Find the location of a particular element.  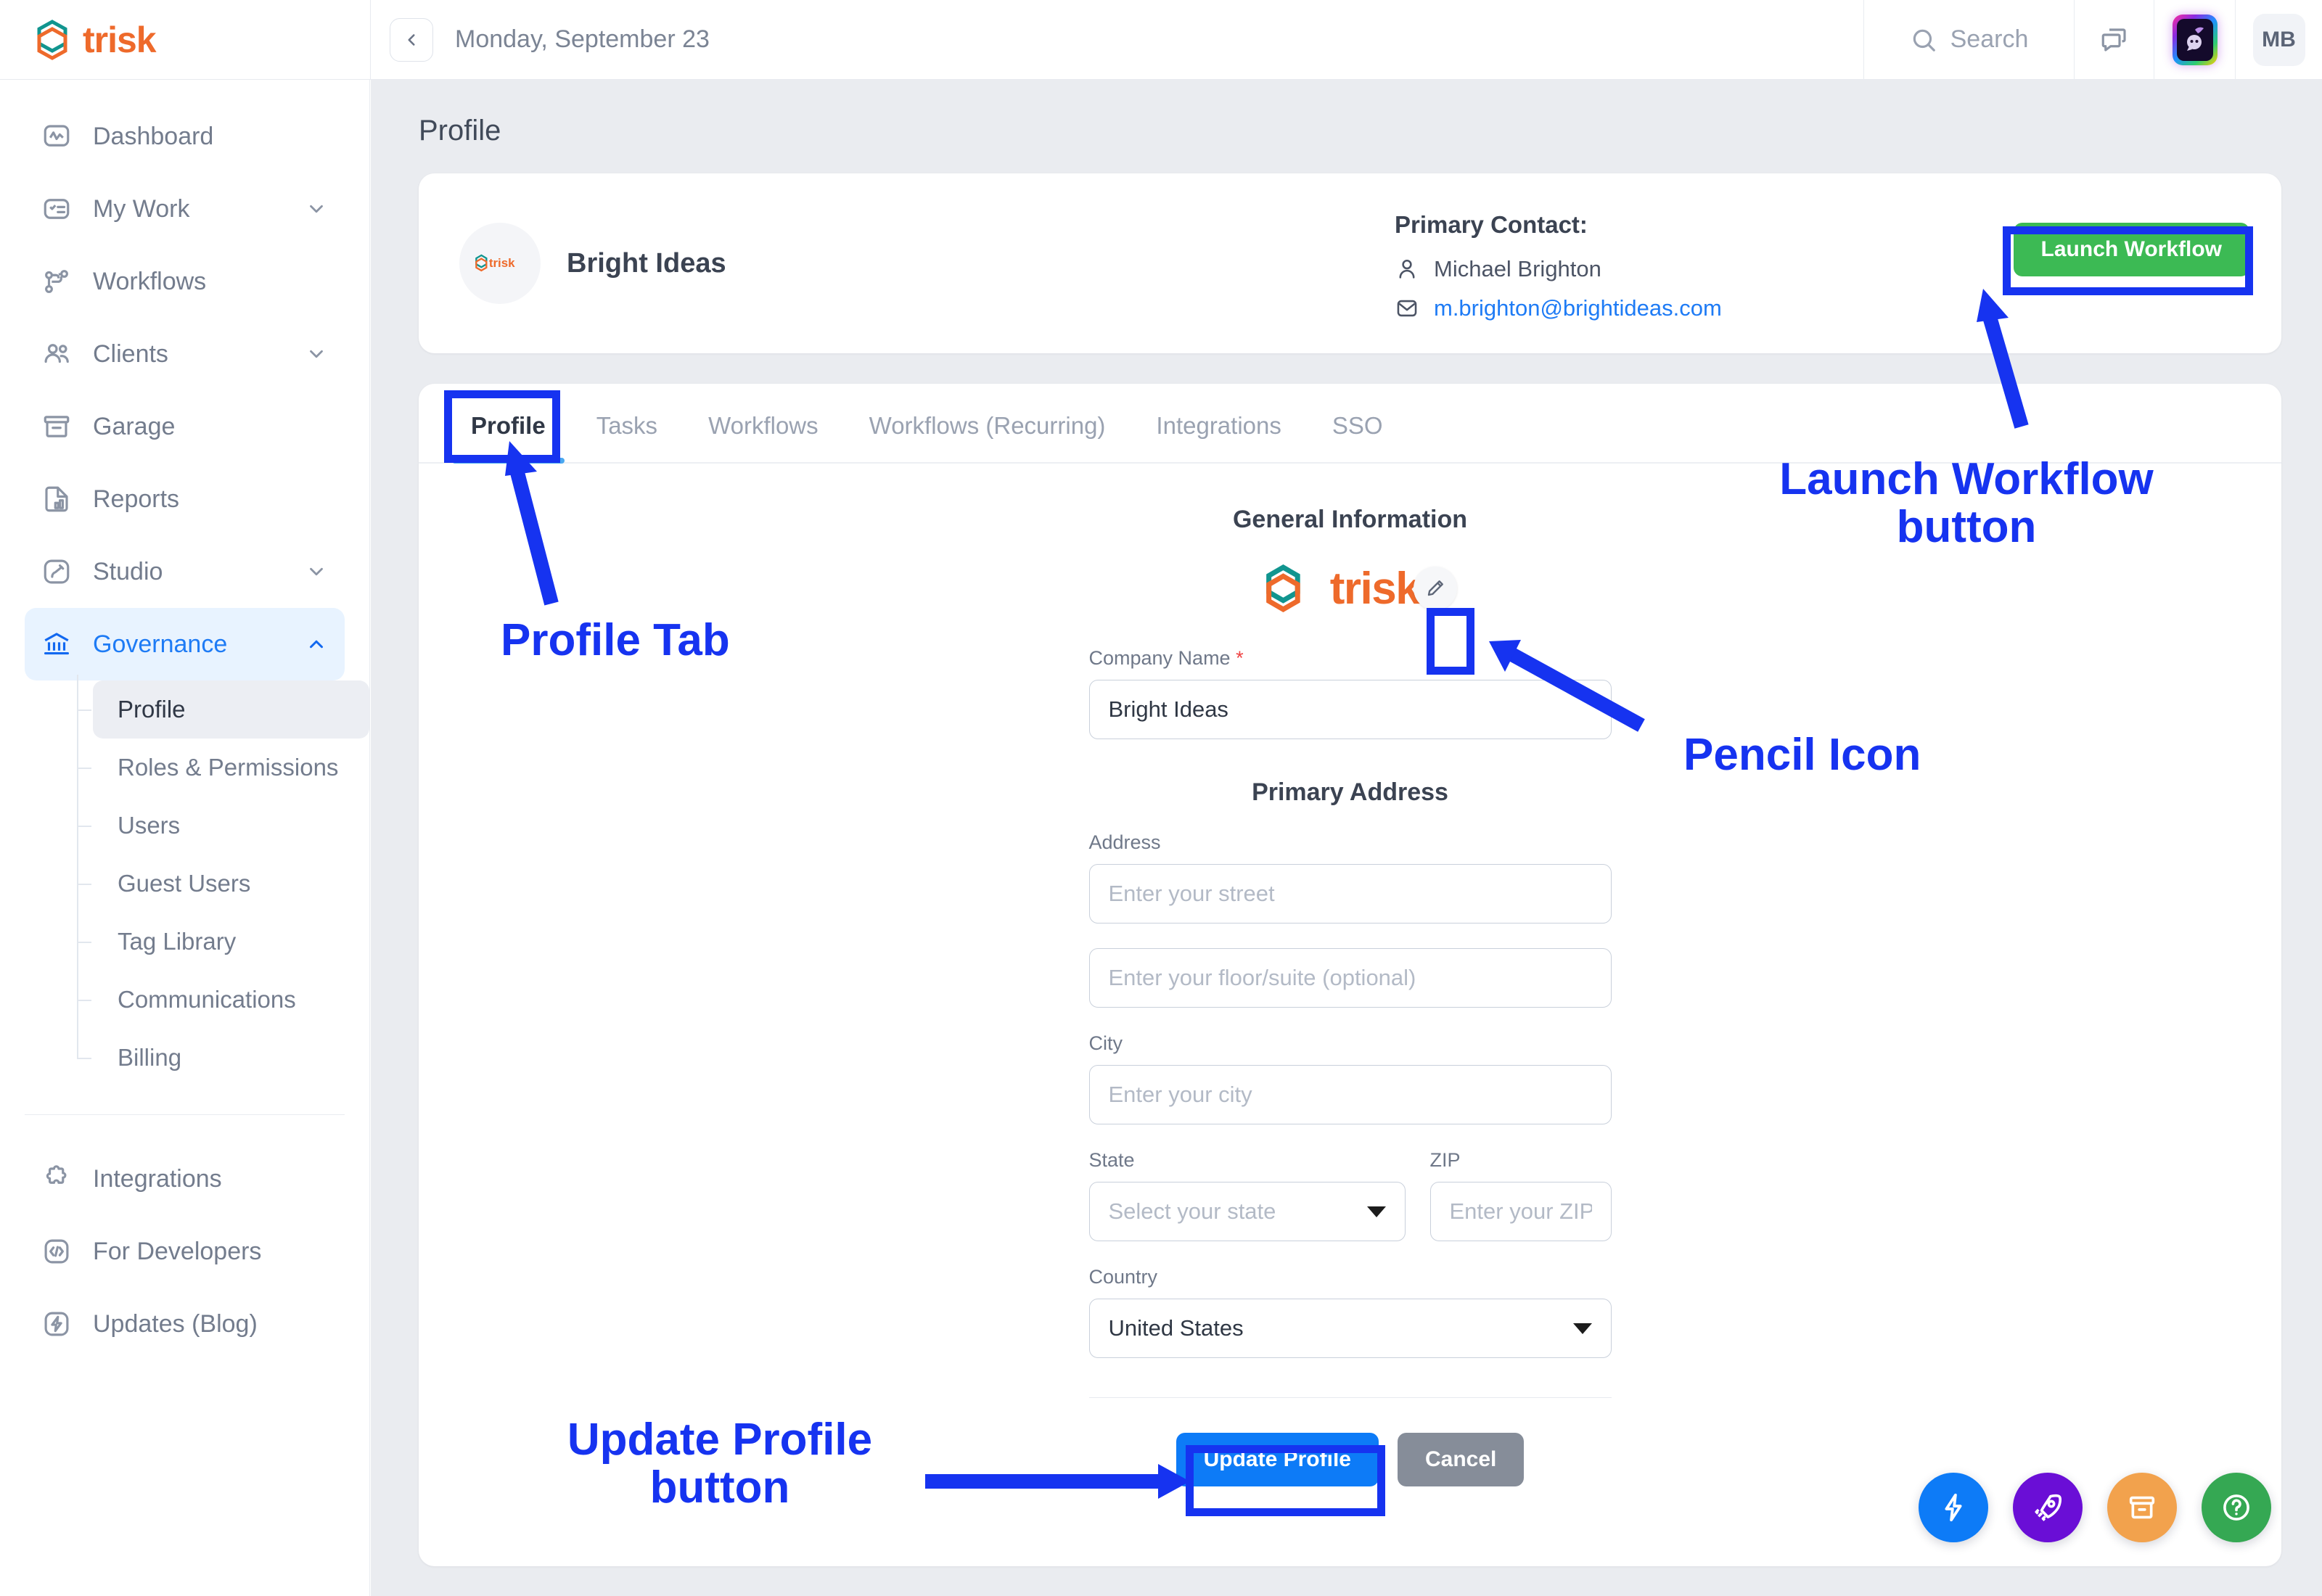

company-name-label-text: Company Name is located at coordinates (1159, 658).